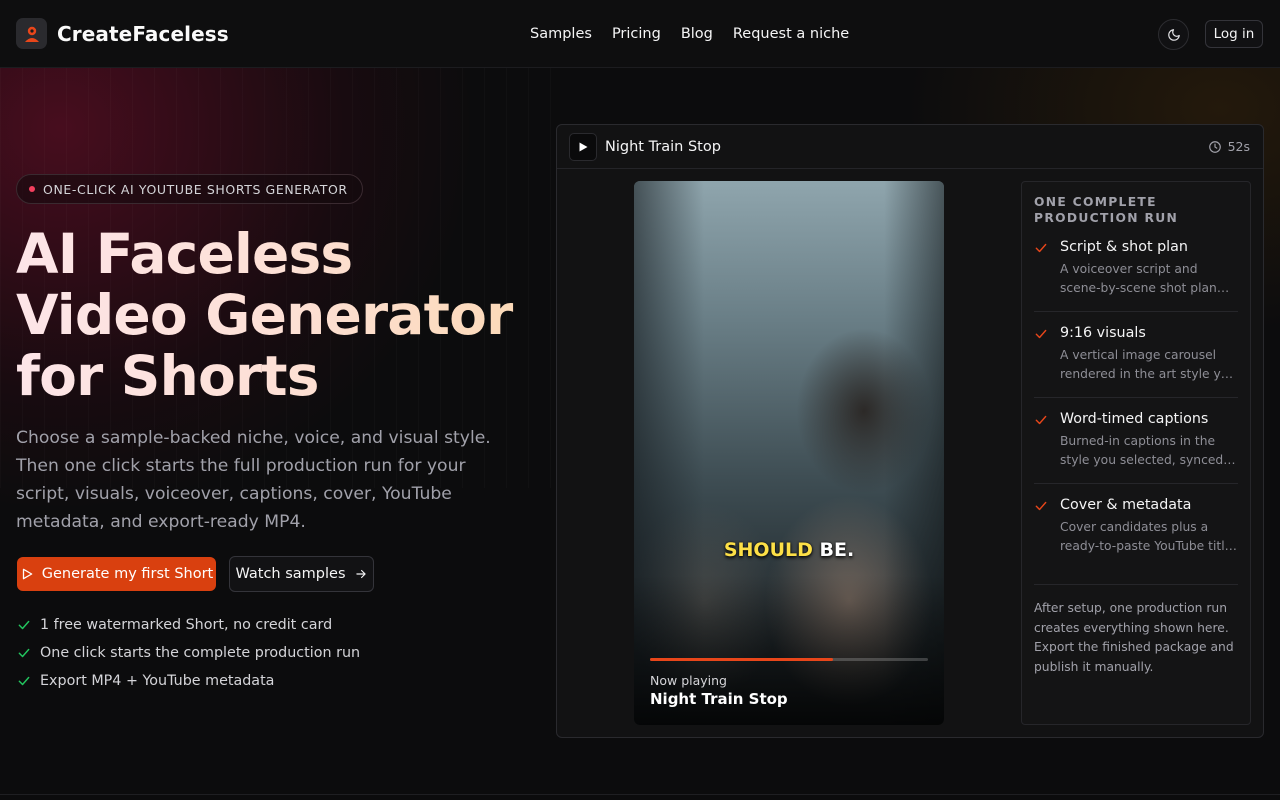 The height and width of the screenshot is (800, 1280). I want to click on step-title: Script & shot plan, so click(1124, 247).